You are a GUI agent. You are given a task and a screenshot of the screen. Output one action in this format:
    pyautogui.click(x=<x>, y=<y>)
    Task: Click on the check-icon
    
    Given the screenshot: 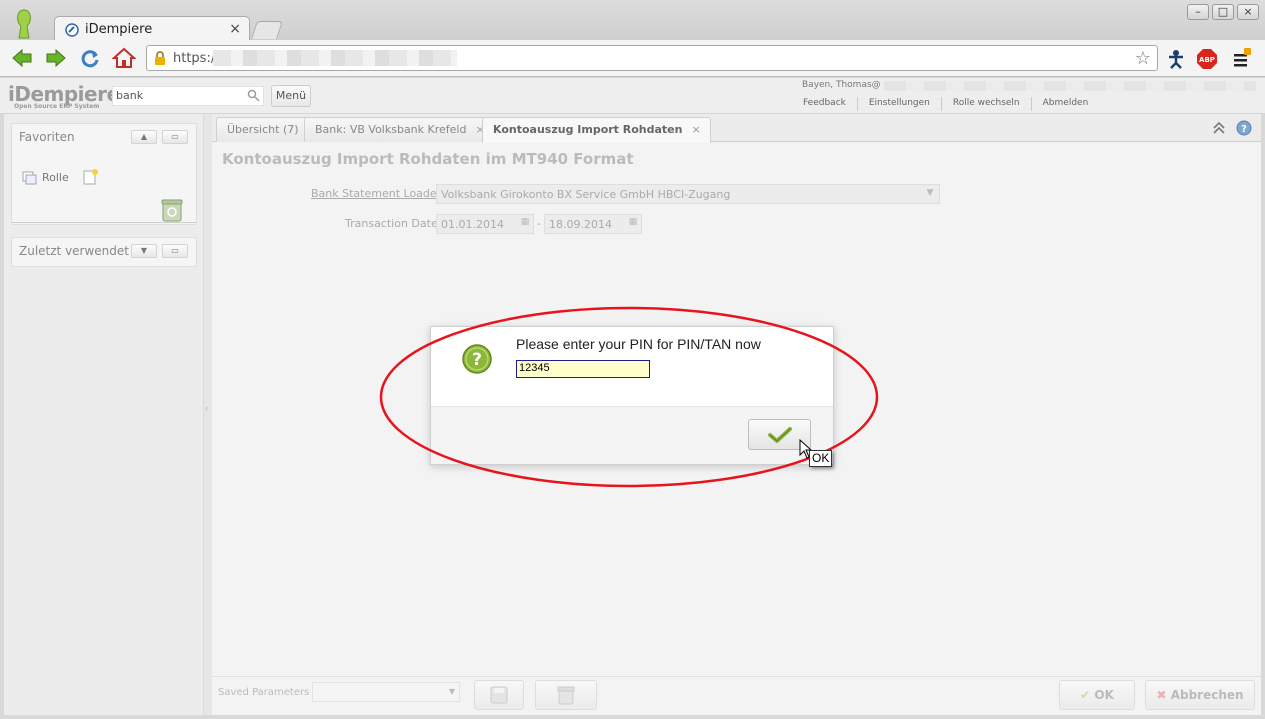 What is the action you would take?
    pyautogui.click(x=780, y=435)
    